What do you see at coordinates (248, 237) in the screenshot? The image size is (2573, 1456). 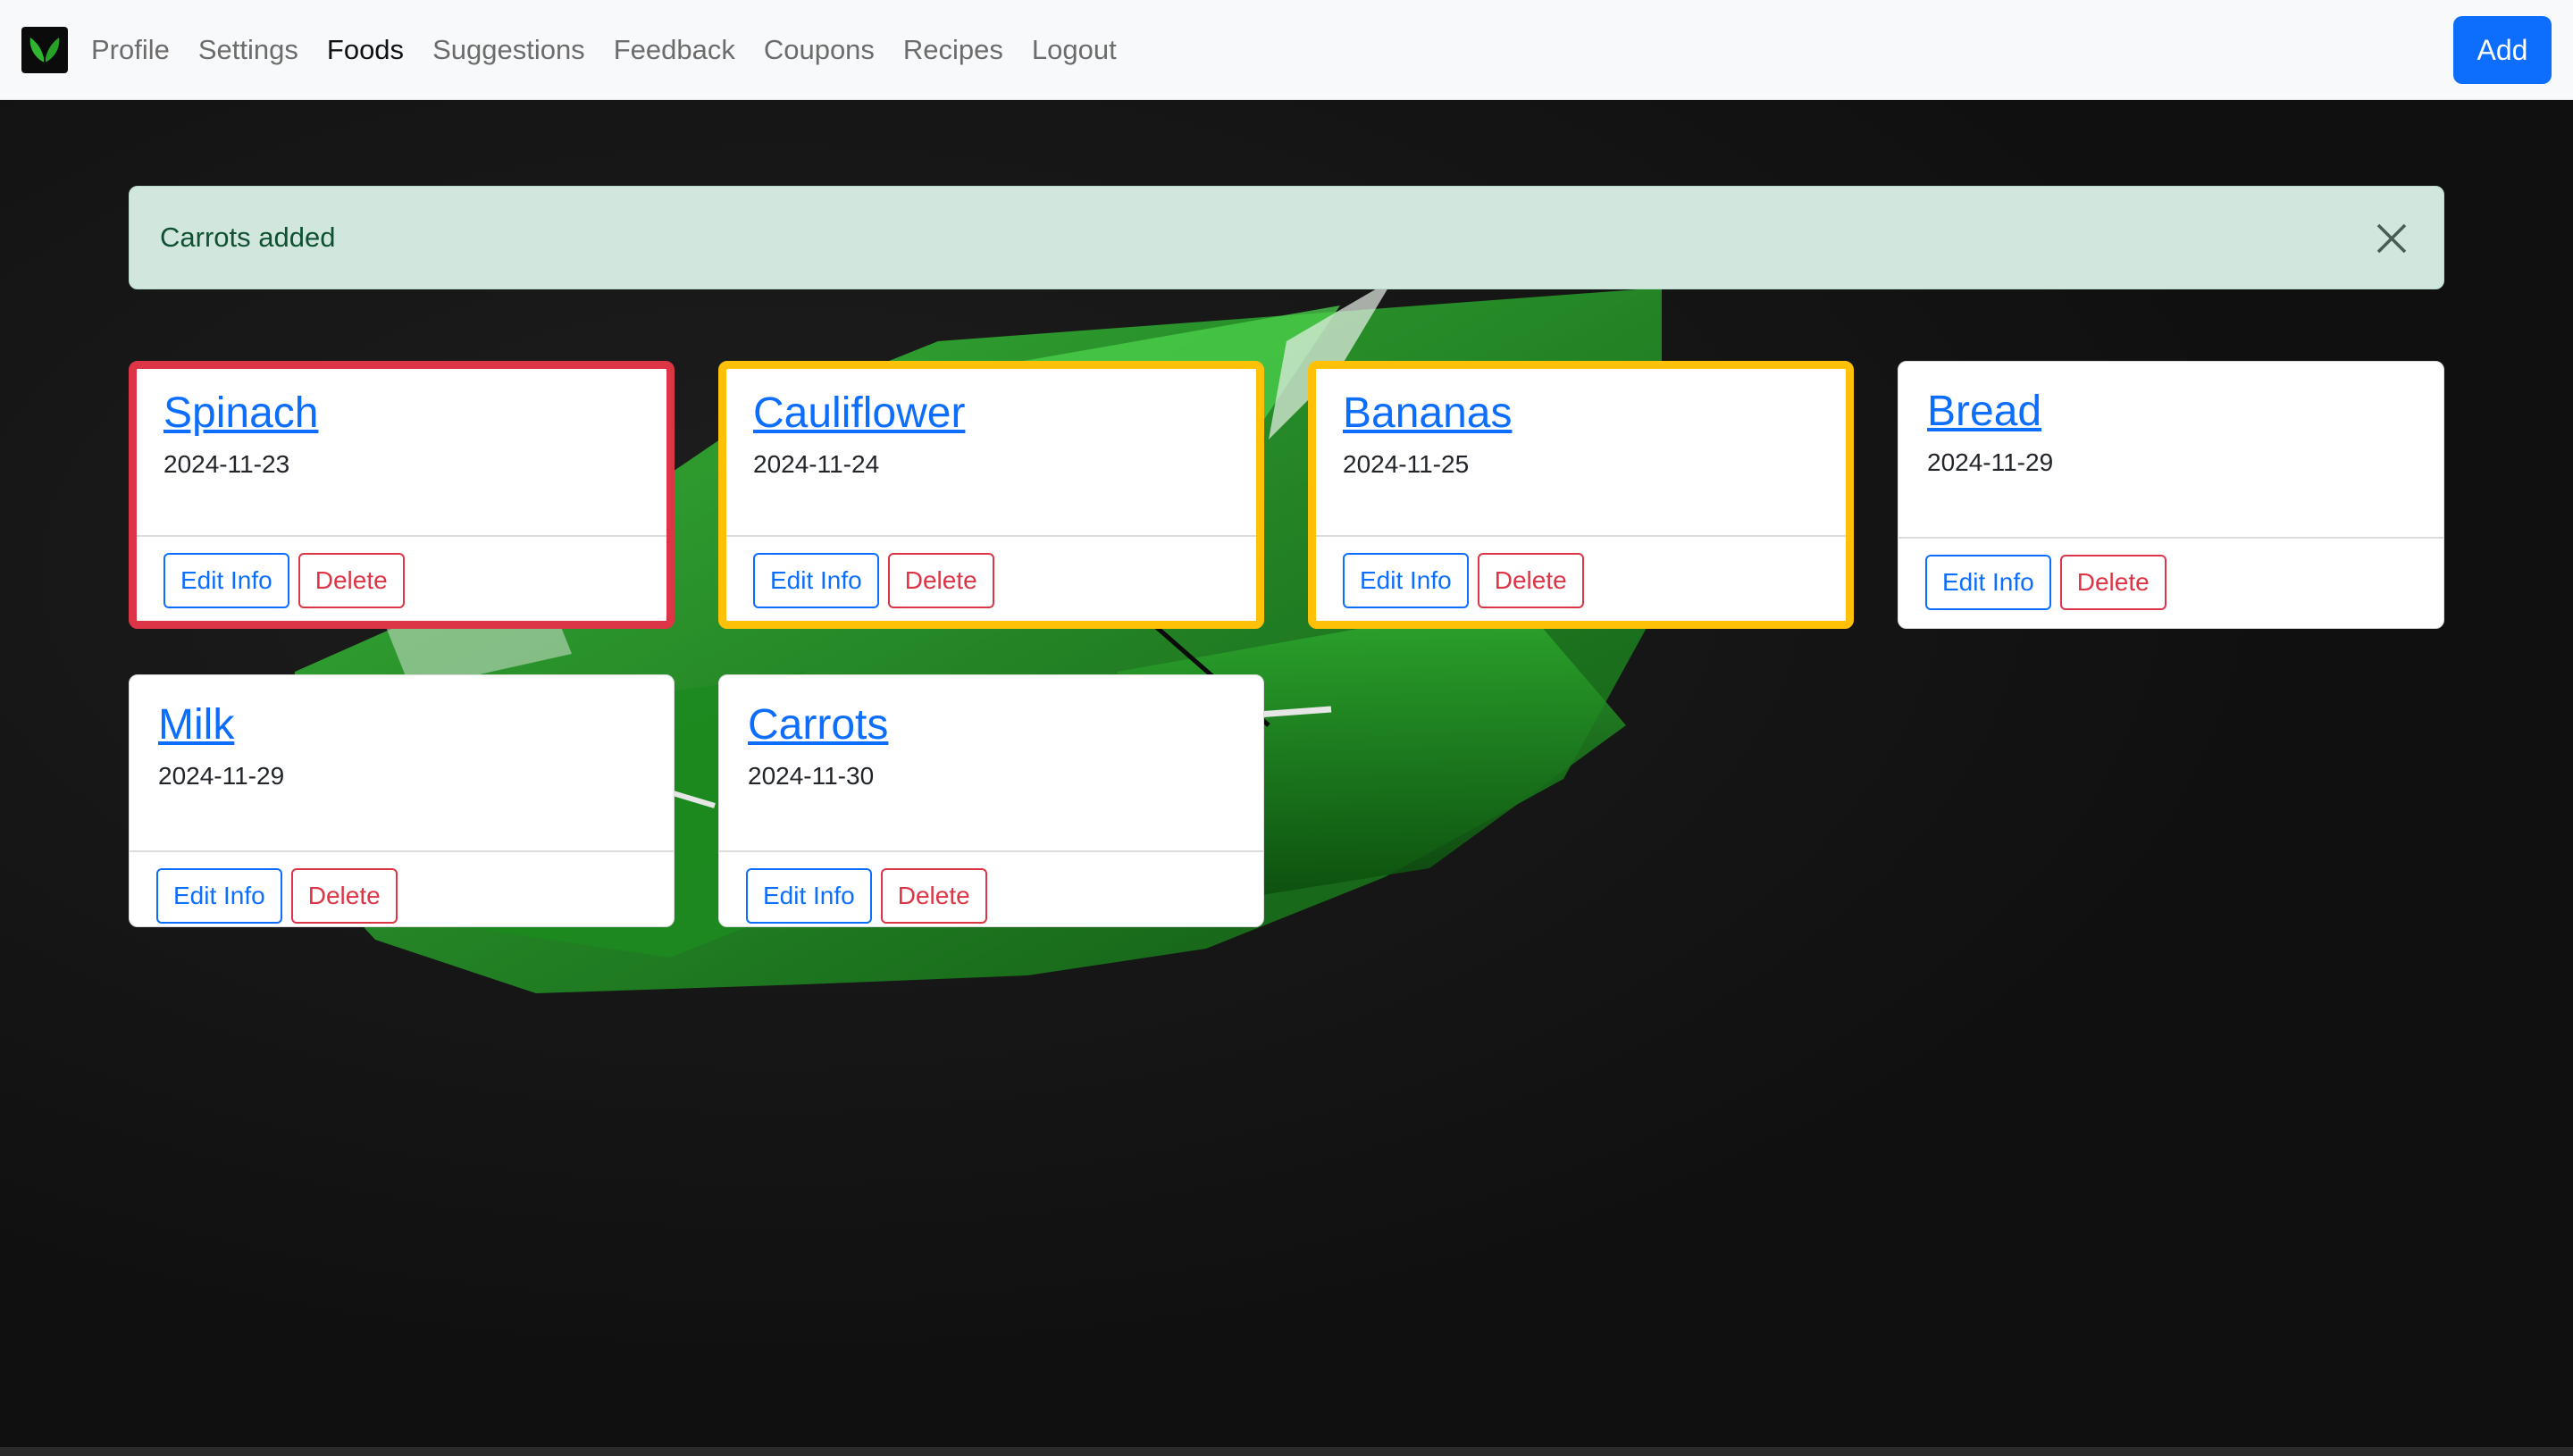 I see `alert-message: Carrots added` at bounding box center [248, 237].